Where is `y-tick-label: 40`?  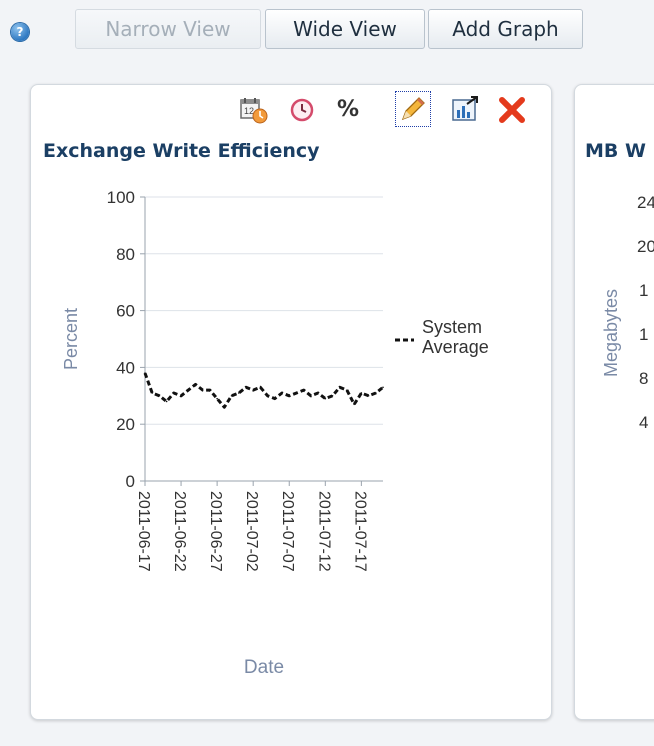
y-tick-label: 40 is located at coordinates (125, 367).